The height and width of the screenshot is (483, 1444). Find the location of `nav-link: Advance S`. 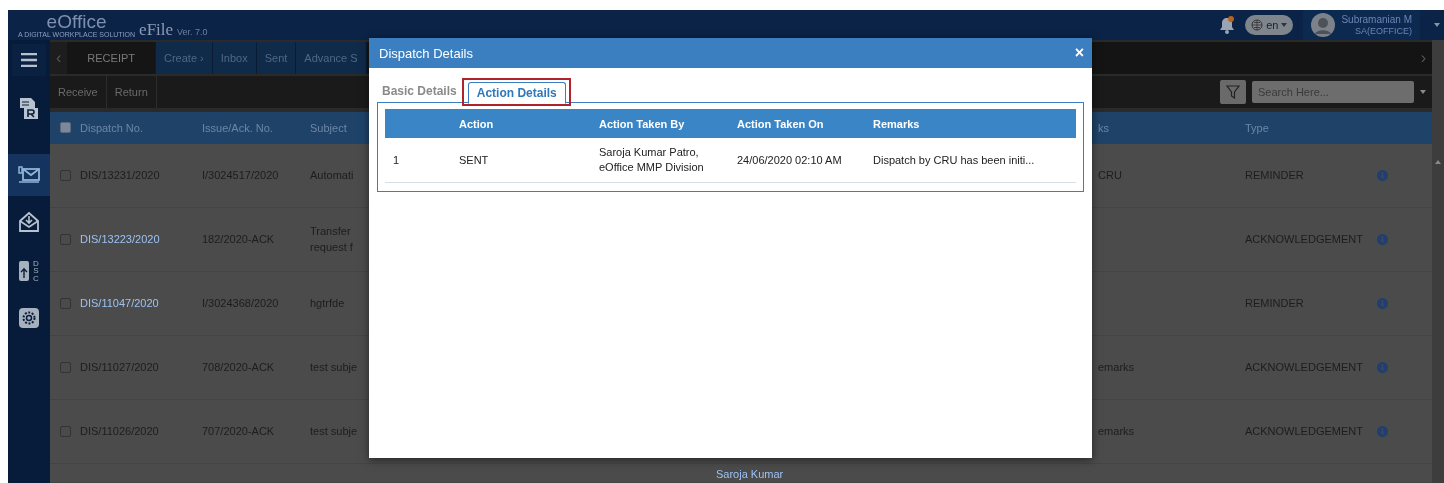

nav-link: Advance S is located at coordinates (331, 58).